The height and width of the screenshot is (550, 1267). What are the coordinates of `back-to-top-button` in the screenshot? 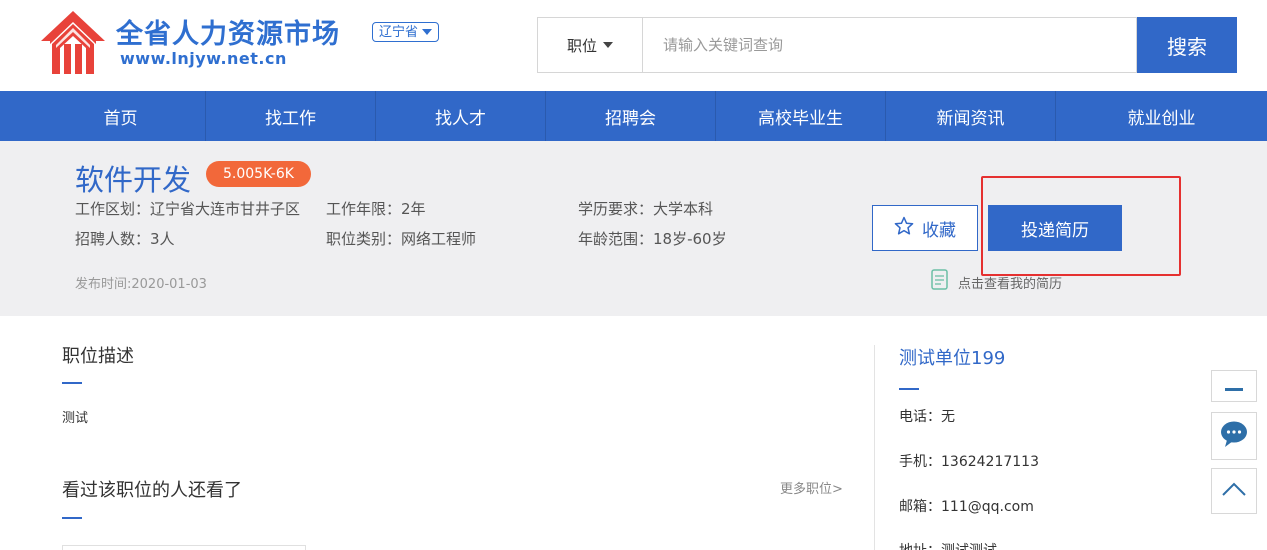 It's located at (1234, 491).